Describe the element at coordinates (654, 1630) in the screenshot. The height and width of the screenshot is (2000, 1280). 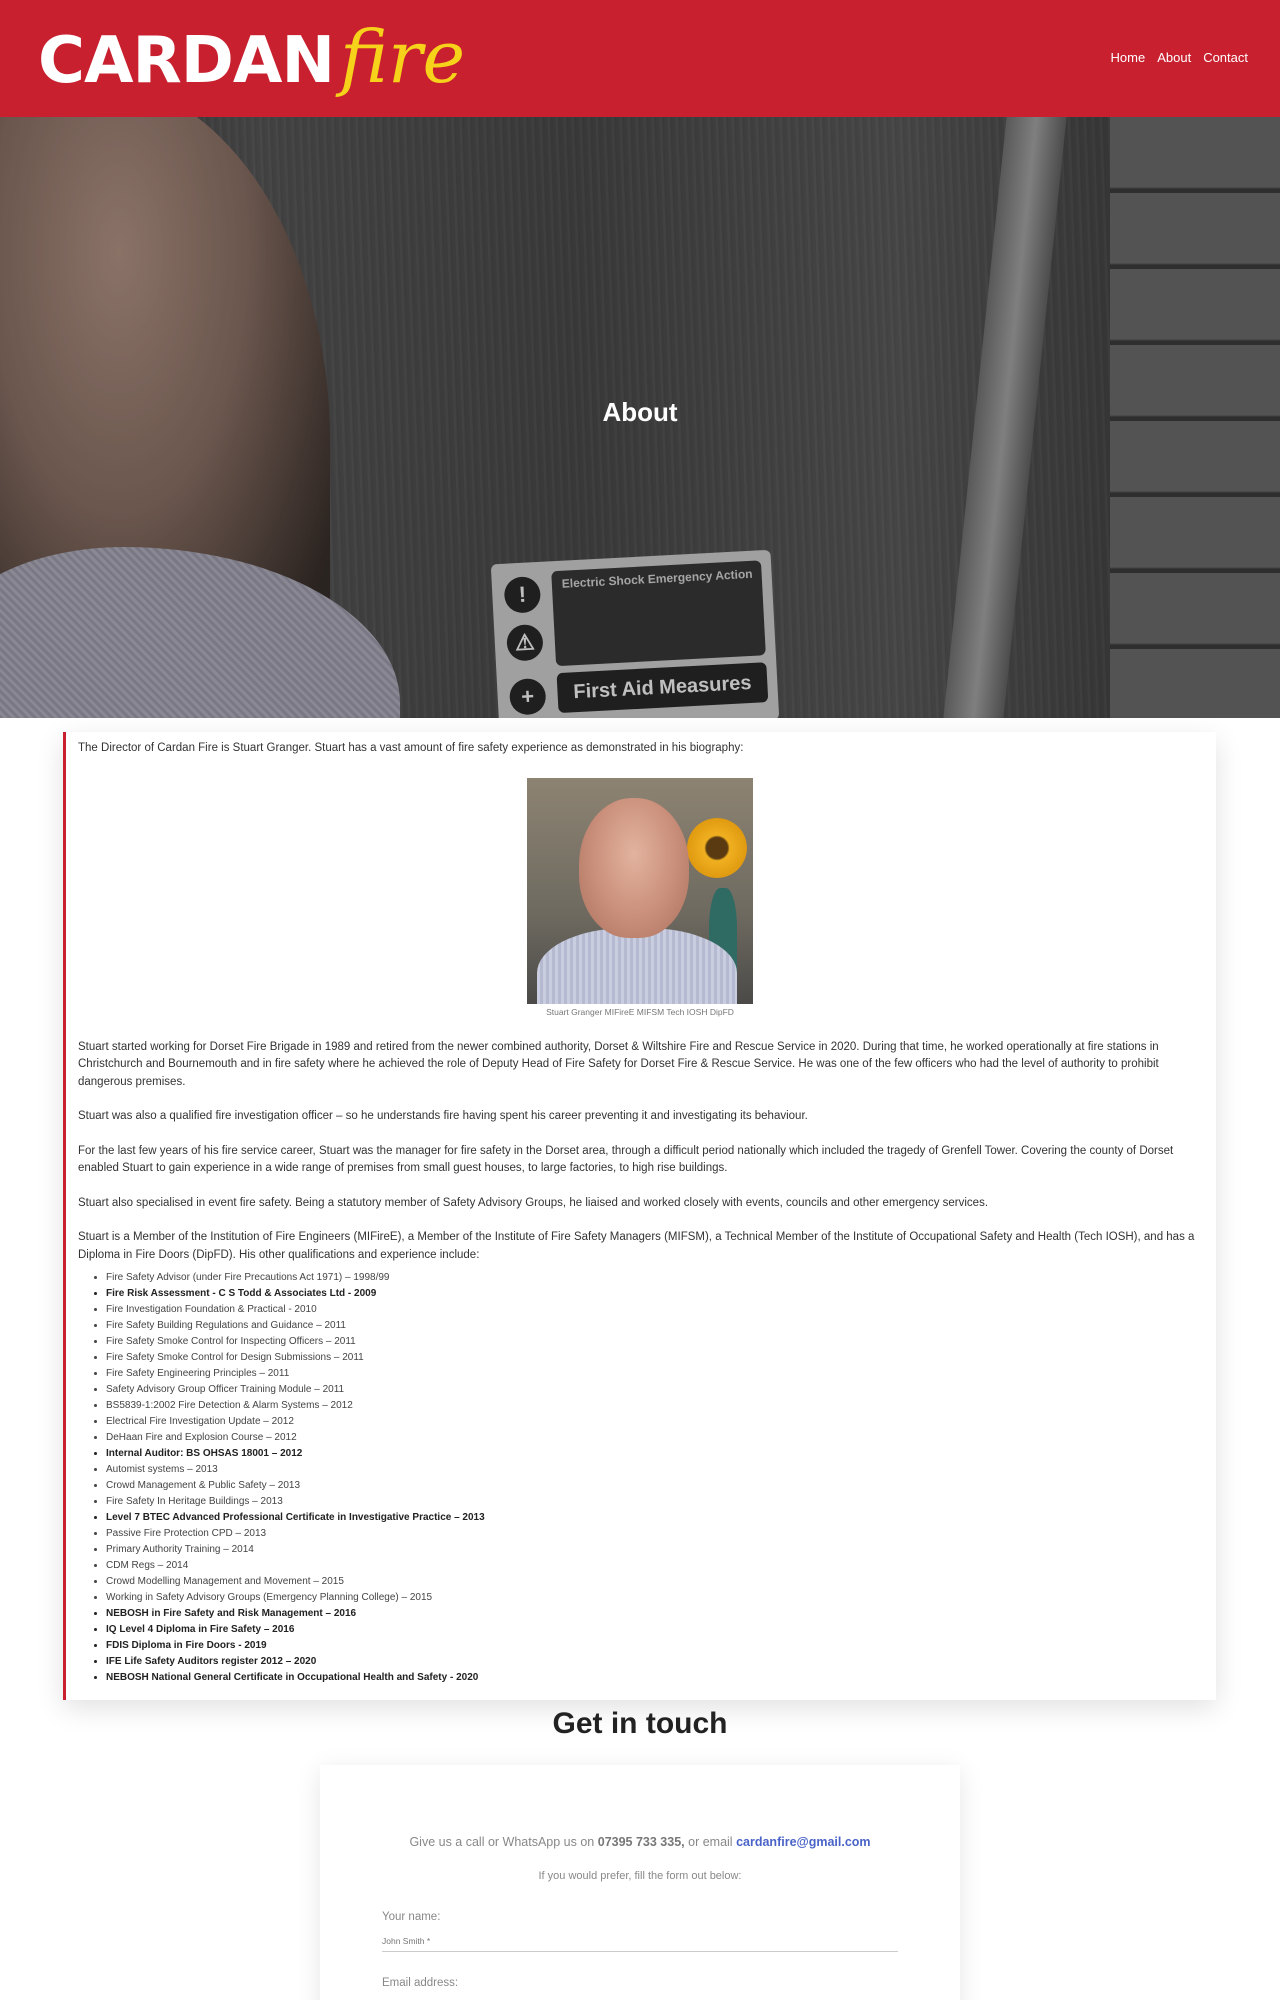
I see `qualification-item: IQ Level 4 Diploma in Fire Safety – 2016` at that location.